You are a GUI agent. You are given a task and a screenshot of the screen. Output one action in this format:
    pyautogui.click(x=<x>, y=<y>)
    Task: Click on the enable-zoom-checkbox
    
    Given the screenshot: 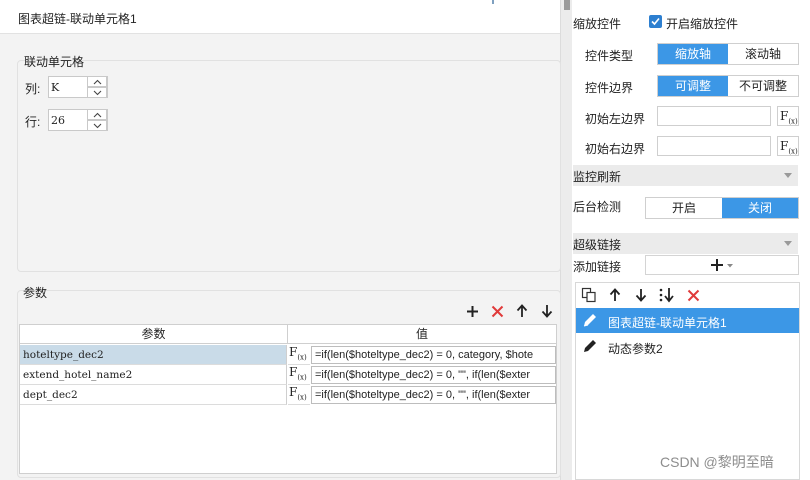 What is the action you would take?
    pyautogui.click(x=655, y=21)
    